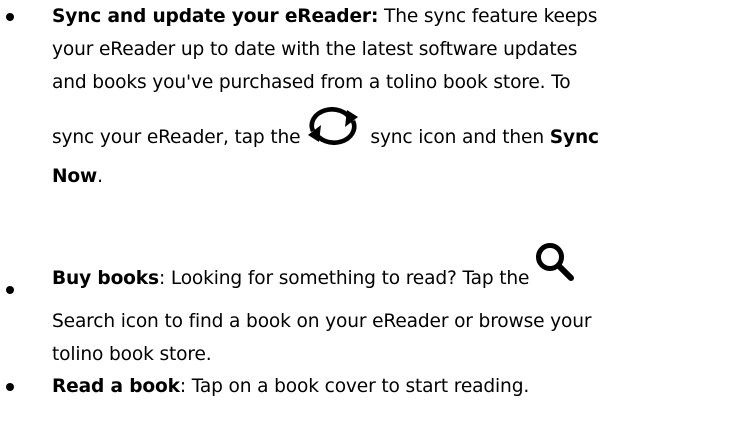 The image size is (756, 422). Describe the element at coordinates (132, 354) in the screenshot. I see `buy-line-3: tolino book store.` at that location.